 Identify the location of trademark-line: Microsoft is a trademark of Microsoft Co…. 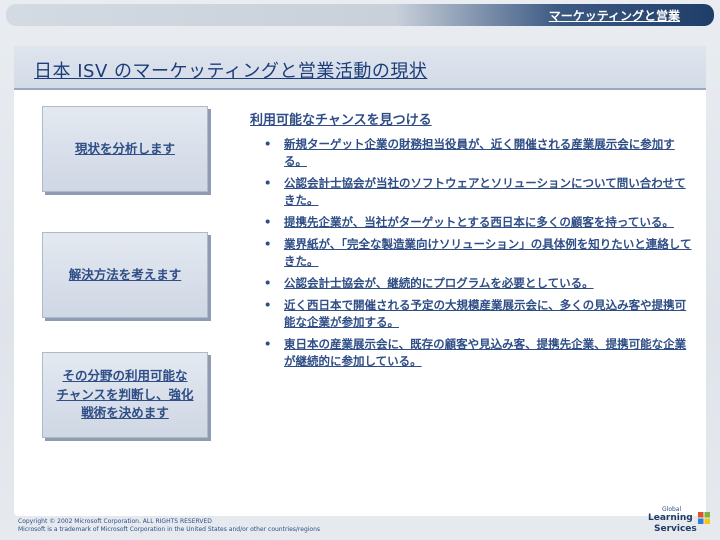
(169, 529).